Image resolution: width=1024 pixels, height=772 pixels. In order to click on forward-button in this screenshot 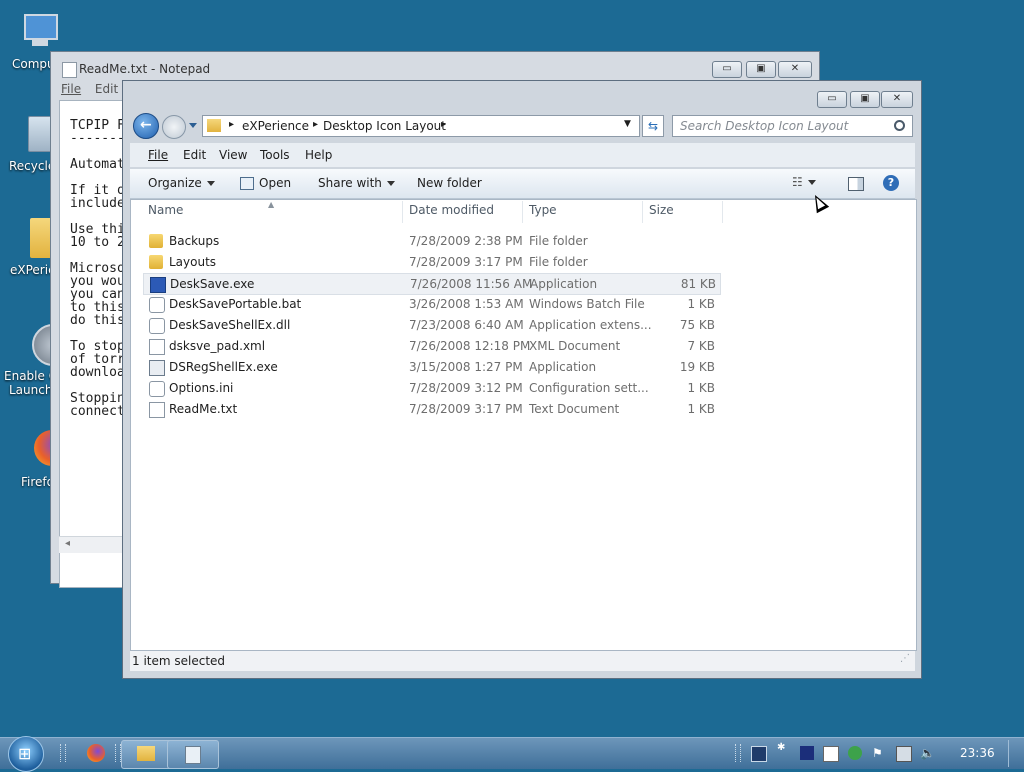, I will do `click(174, 127)`.